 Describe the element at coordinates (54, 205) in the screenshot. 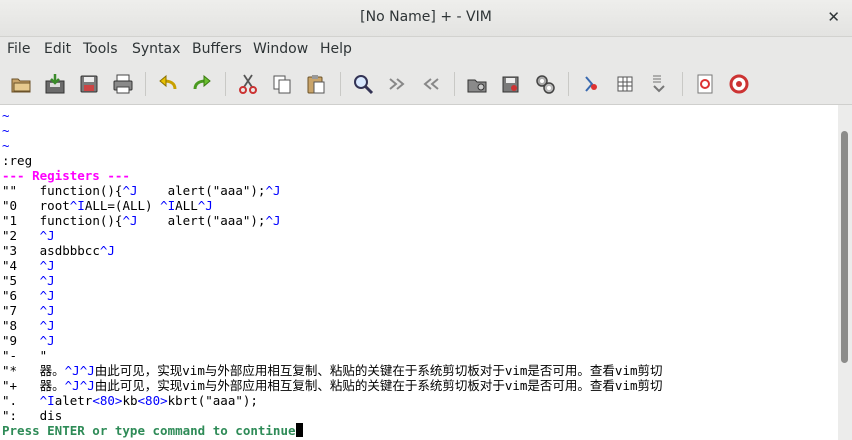

I see `register-content: root` at that location.